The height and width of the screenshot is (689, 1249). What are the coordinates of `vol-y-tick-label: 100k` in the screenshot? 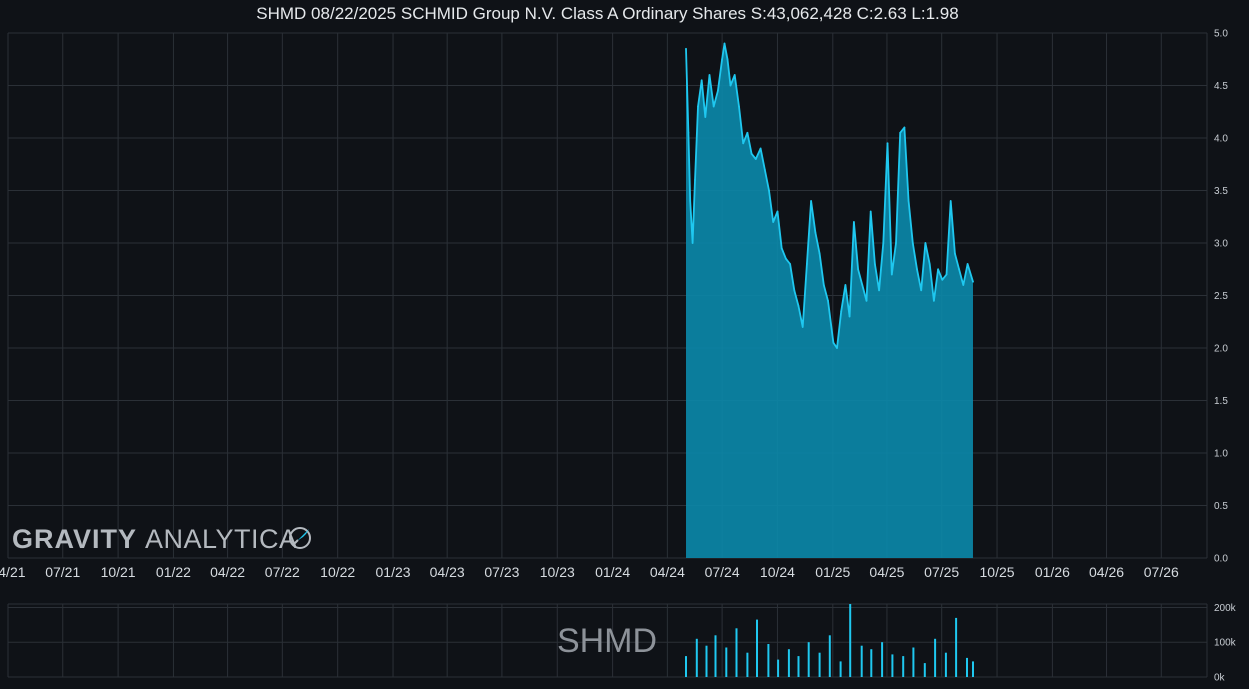 It's located at (1225, 643).